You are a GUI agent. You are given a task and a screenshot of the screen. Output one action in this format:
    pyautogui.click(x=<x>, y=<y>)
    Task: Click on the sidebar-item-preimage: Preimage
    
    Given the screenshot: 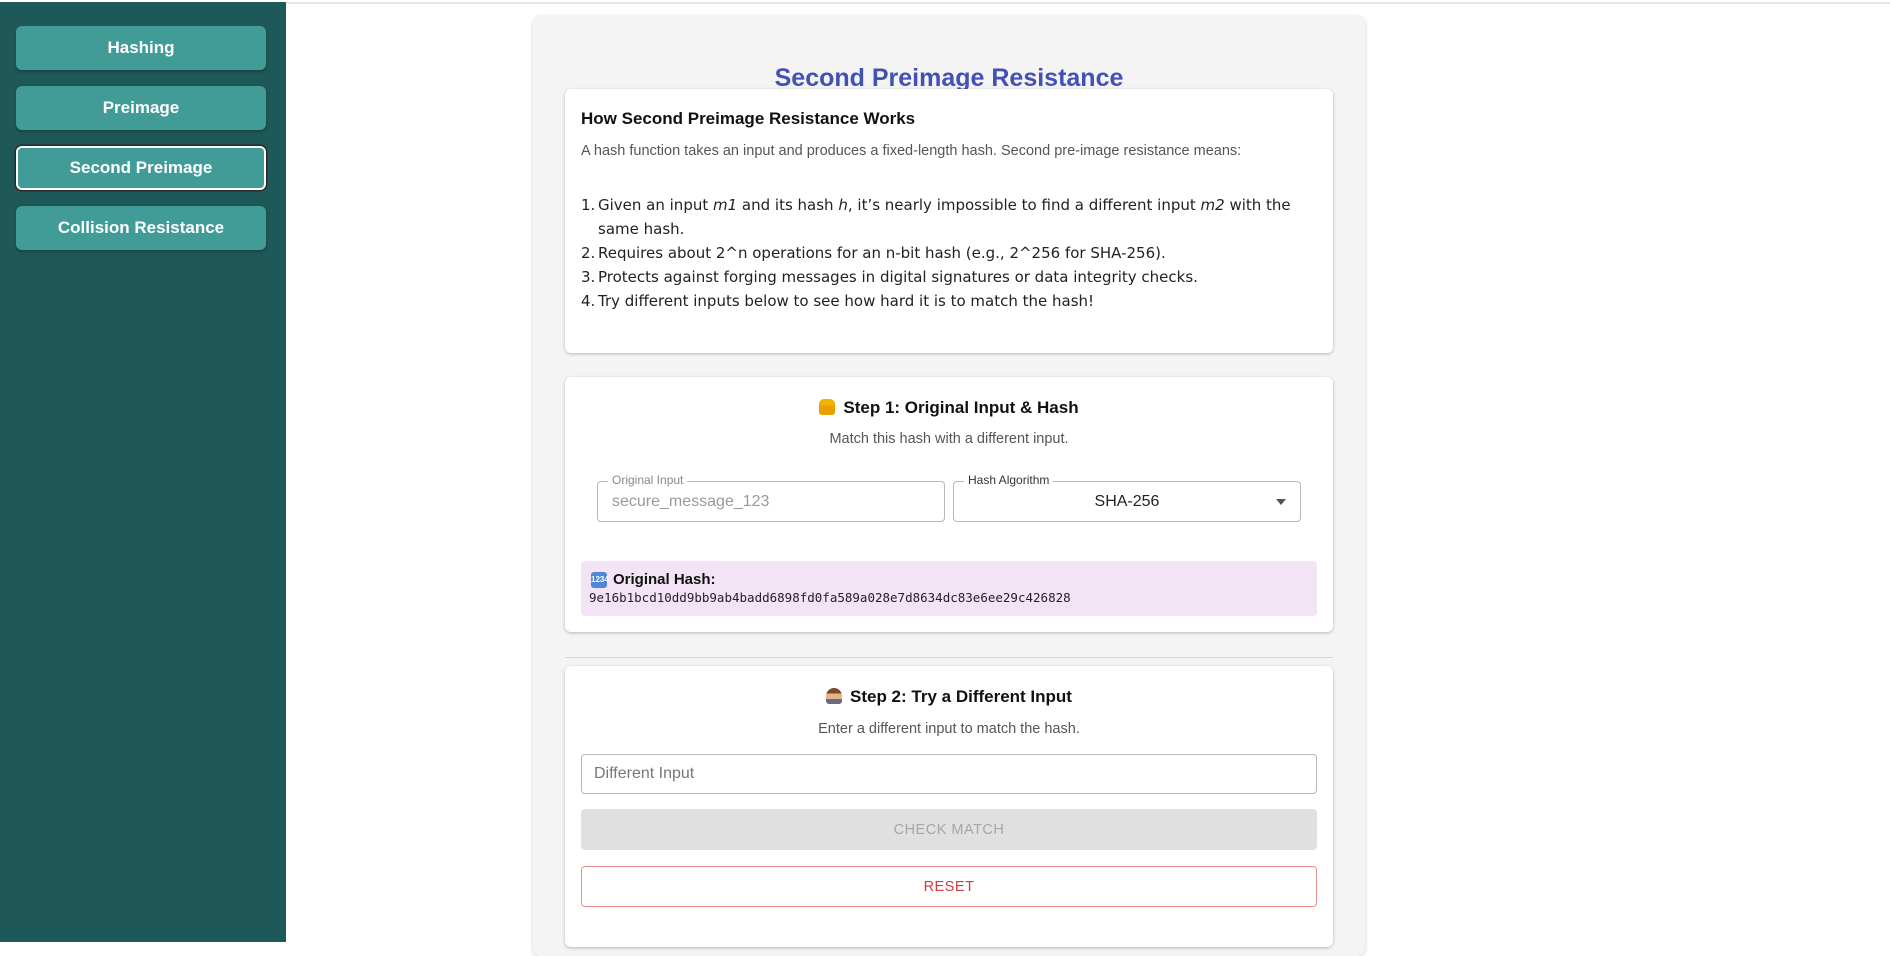 What is the action you would take?
    pyautogui.click(x=141, y=108)
    